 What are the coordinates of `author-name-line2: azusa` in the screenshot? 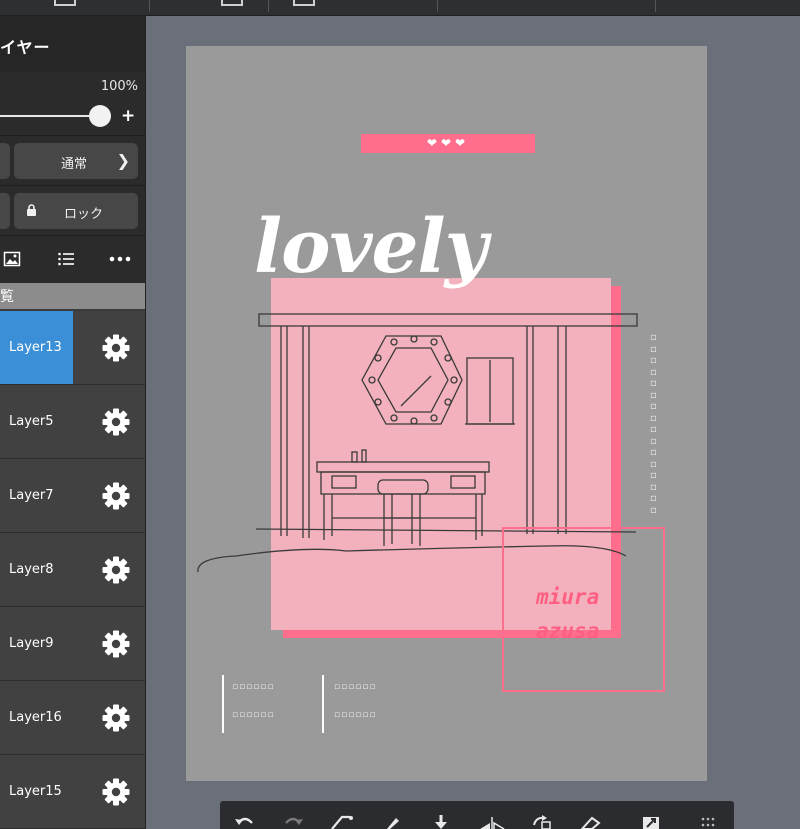 It's located at (568, 631).